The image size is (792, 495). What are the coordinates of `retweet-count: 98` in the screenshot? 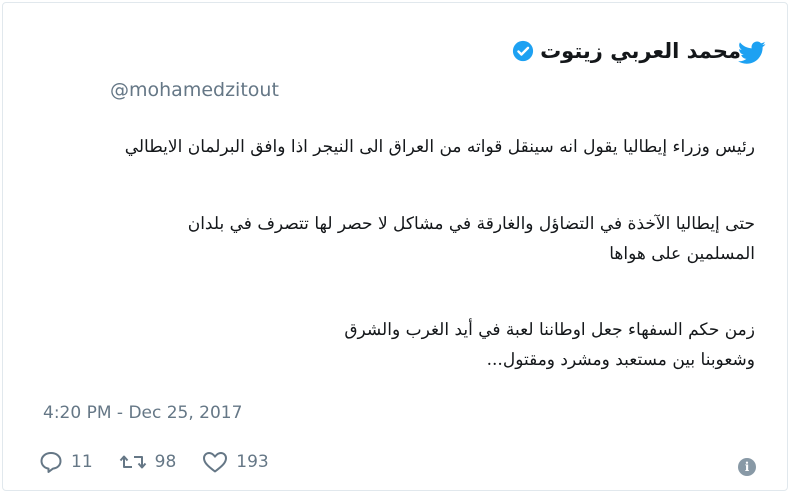 It's located at (165, 462).